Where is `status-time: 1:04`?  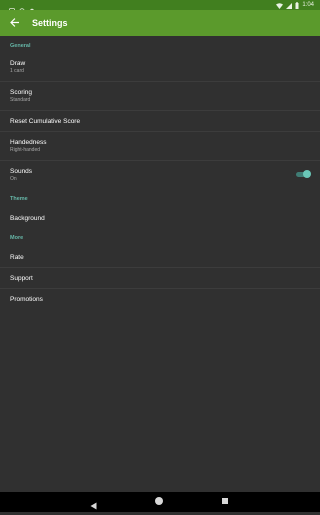
status-time: 1:04 is located at coordinates (308, 5).